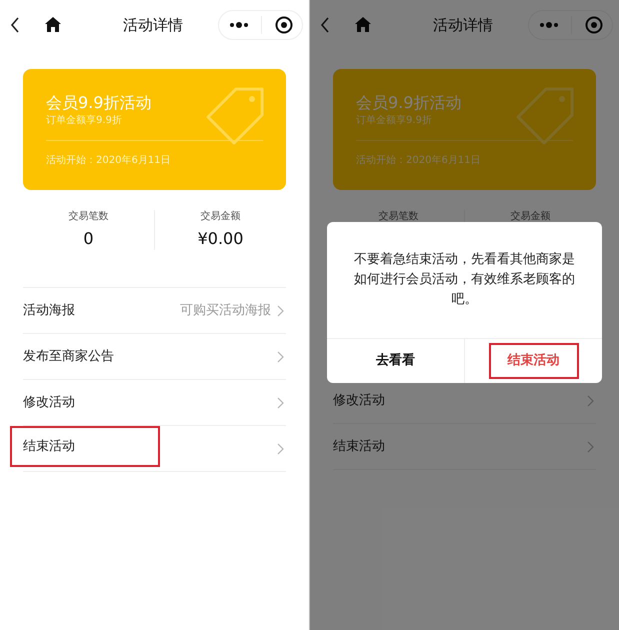 The height and width of the screenshot is (630, 619). I want to click on menu-detail: 可购买活动海报, so click(225, 311).